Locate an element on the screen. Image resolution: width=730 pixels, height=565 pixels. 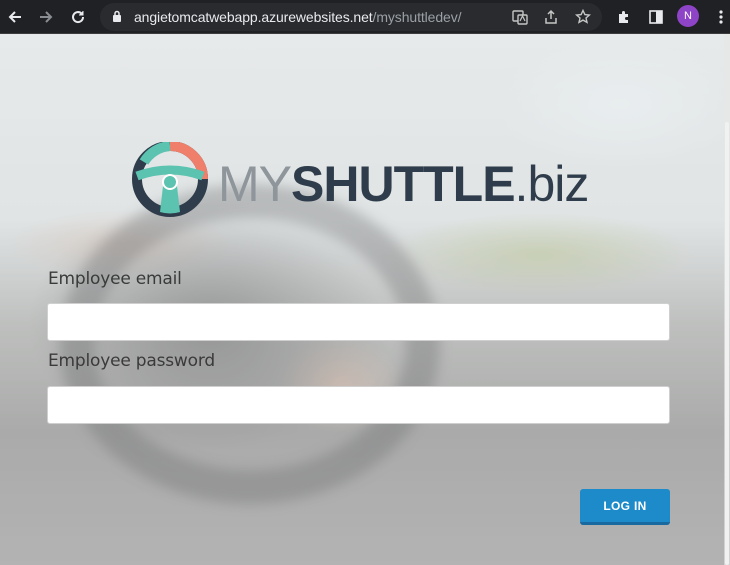
side-panel-button is located at coordinates (656, 17).